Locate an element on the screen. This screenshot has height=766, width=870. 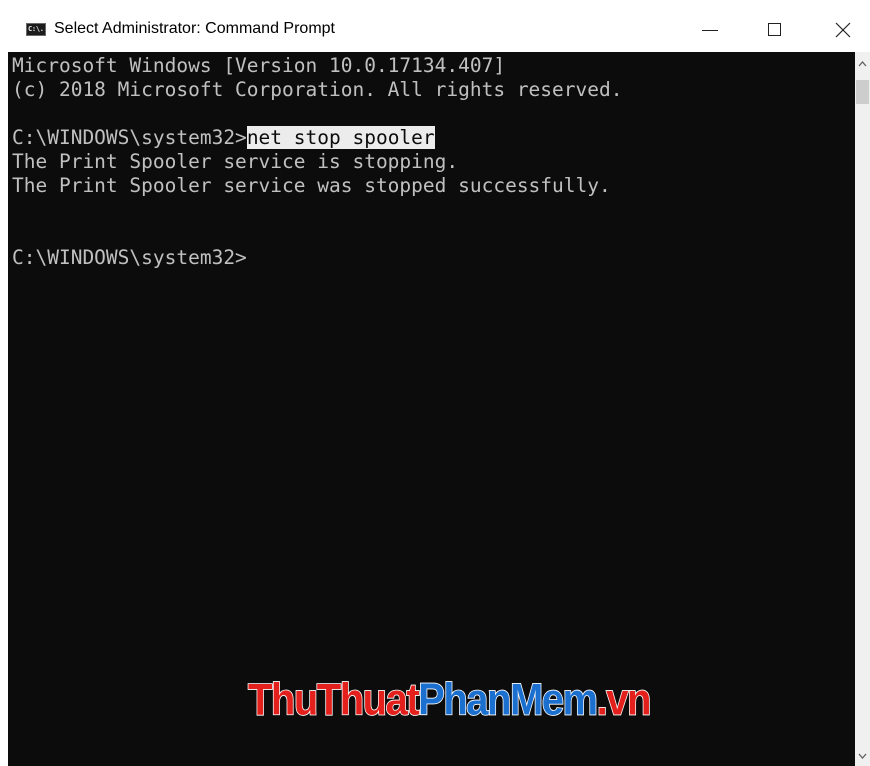
close-button is located at coordinates (844, 30).